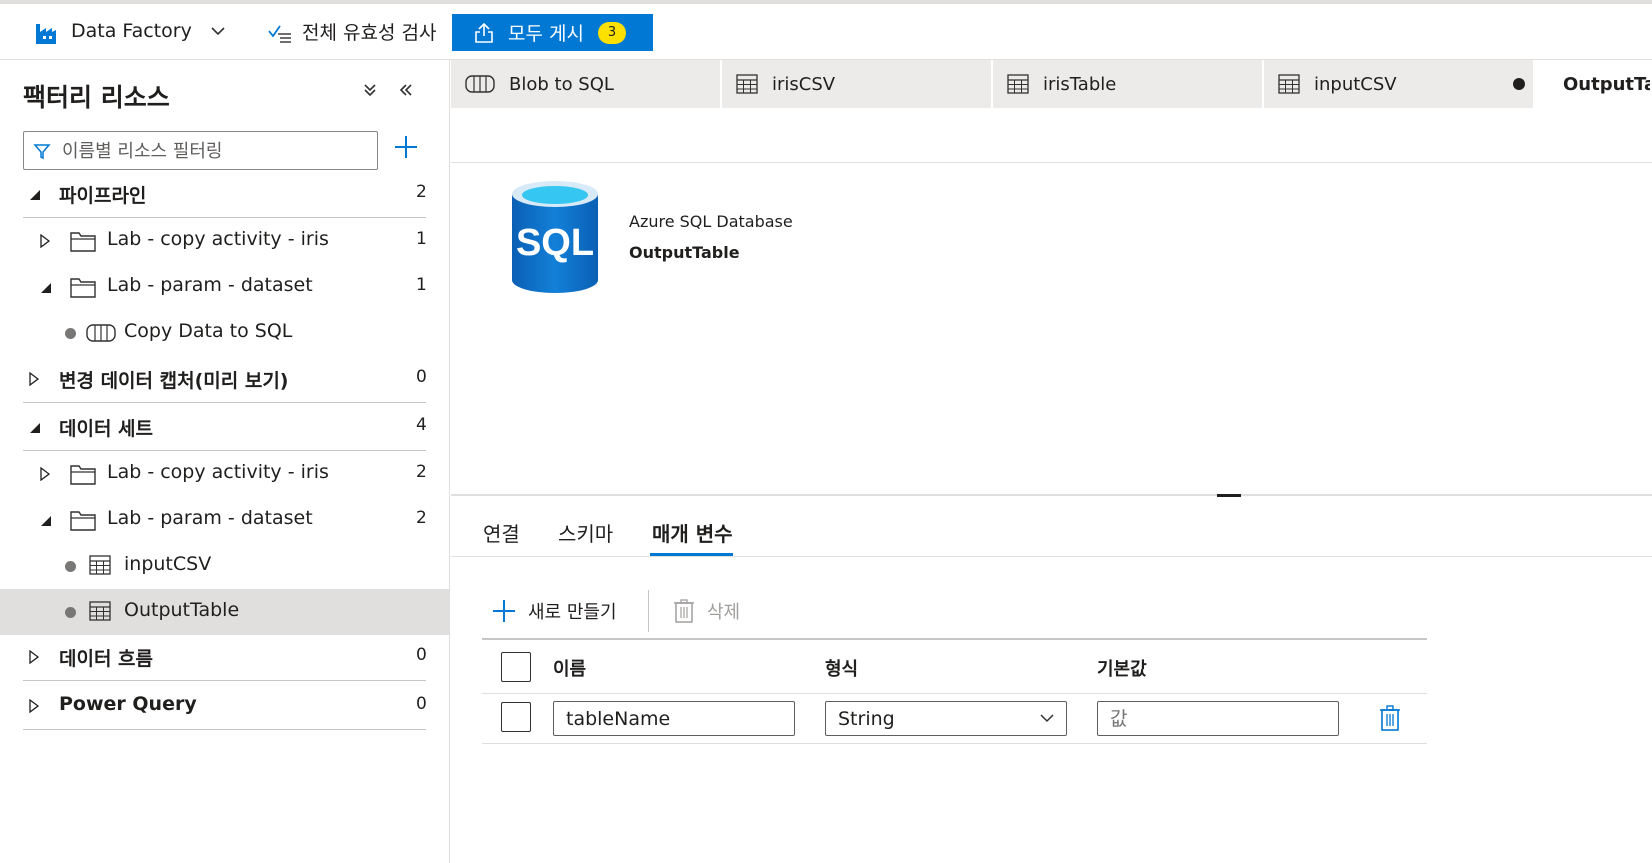  Describe the element at coordinates (225, 612) in the screenshot. I see `dataset-item-selected: OutputTable` at that location.